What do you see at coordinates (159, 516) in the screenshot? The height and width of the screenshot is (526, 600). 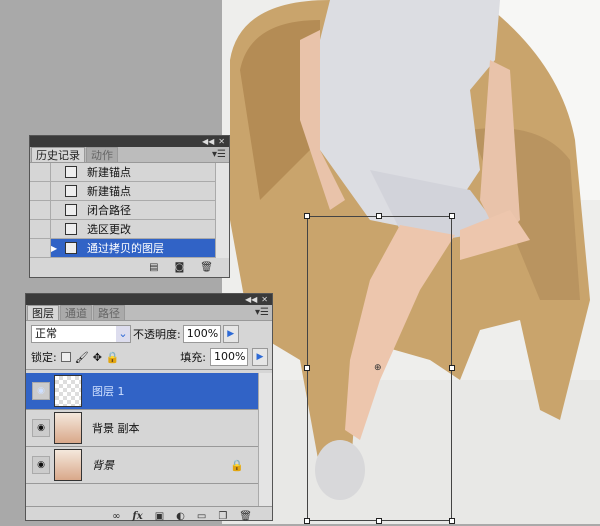 I see `add-mask-icon: ▣` at bounding box center [159, 516].